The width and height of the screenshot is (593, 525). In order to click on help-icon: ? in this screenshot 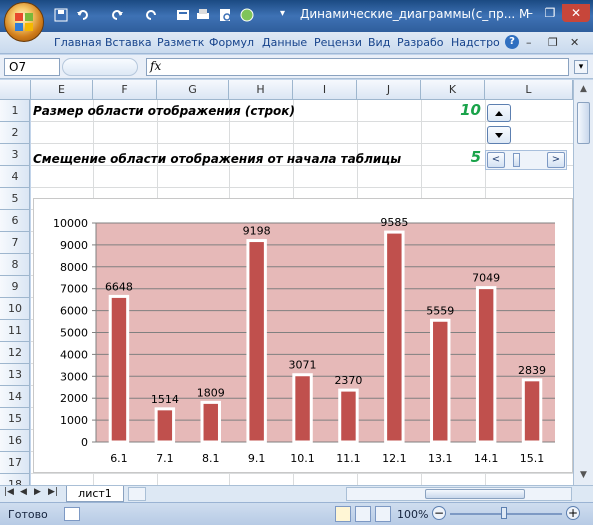, I will do `click(512, 42)`.